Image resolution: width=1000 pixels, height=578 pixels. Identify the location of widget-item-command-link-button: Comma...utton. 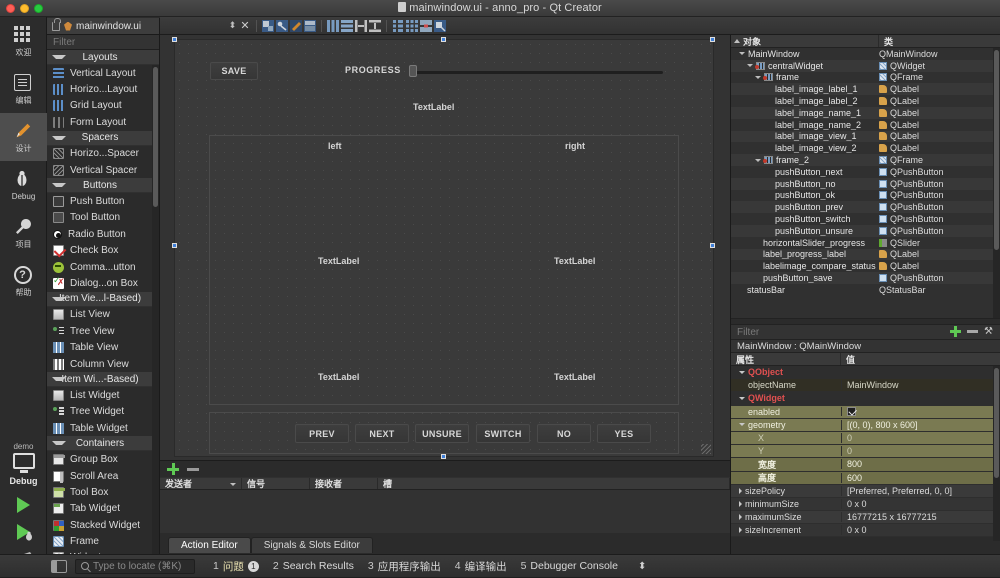
(103, 267).